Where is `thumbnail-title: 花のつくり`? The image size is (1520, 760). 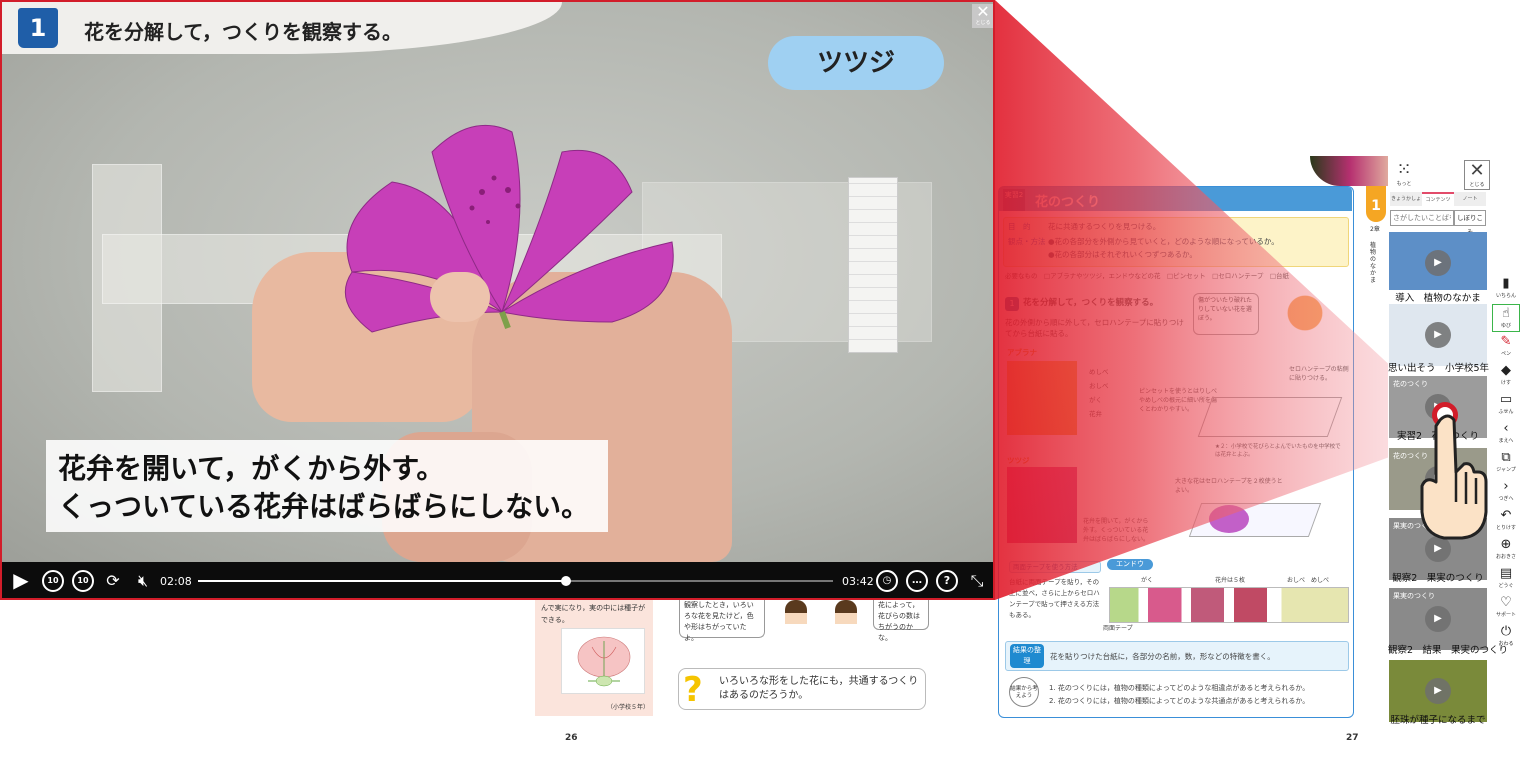 thumbnail-title: 花のつくり is located at coordinates (1410, 384).